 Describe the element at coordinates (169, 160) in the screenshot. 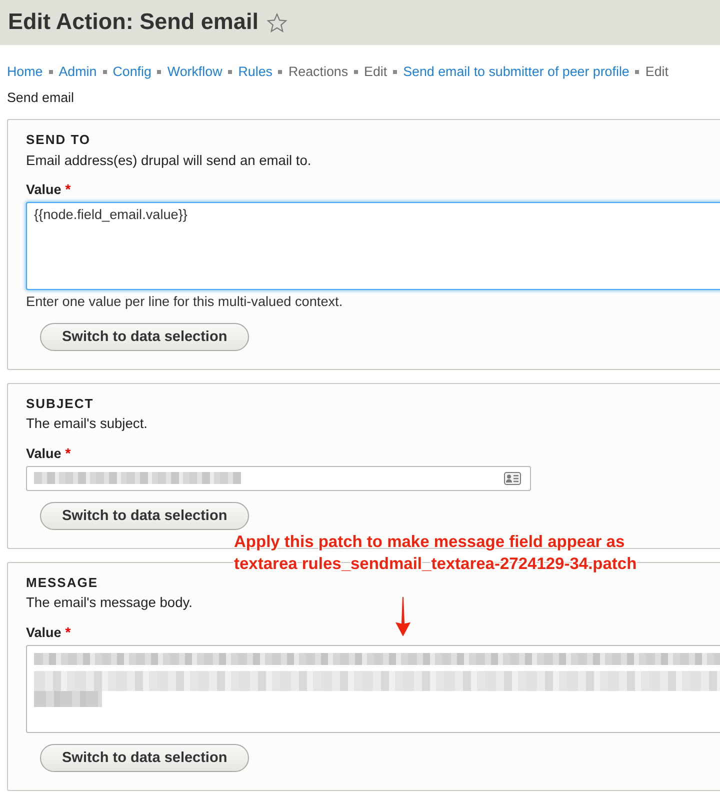

I see `section-description: Email address(es) drupal will send an email to.` at that location.